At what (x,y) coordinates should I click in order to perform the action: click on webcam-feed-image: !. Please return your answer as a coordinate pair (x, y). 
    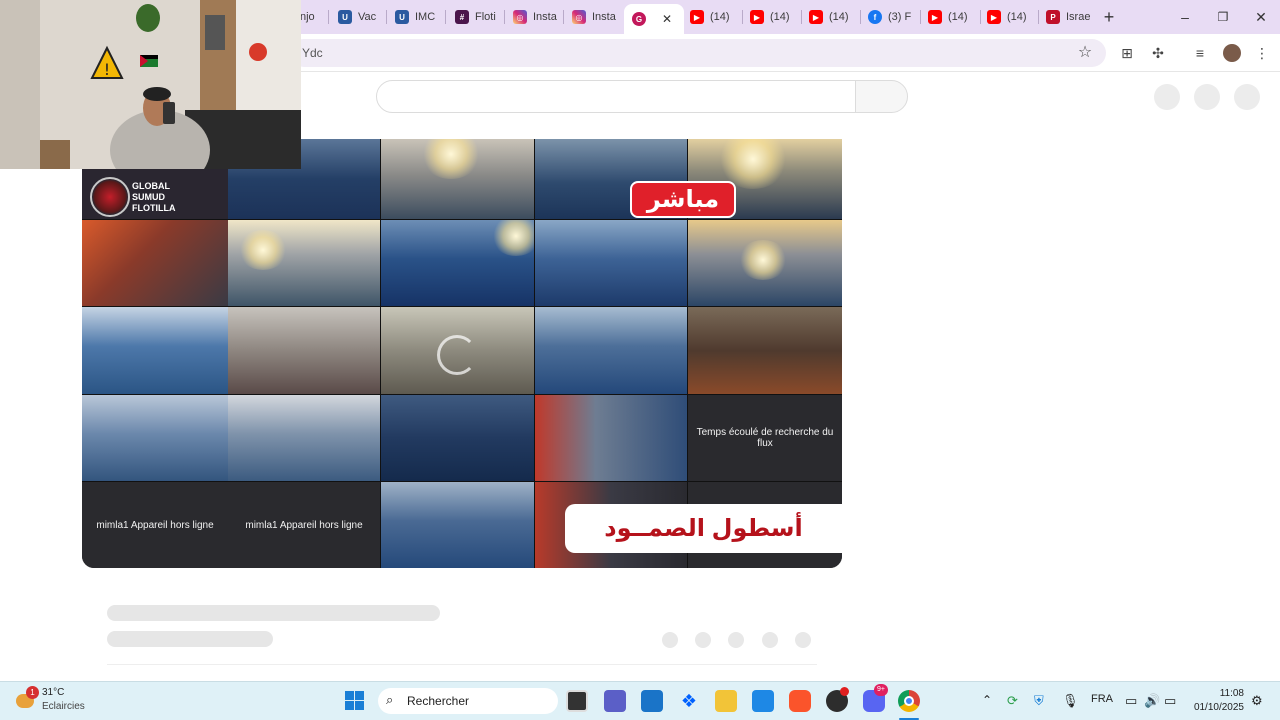
    Looking at the image, I should click on (150, 84).